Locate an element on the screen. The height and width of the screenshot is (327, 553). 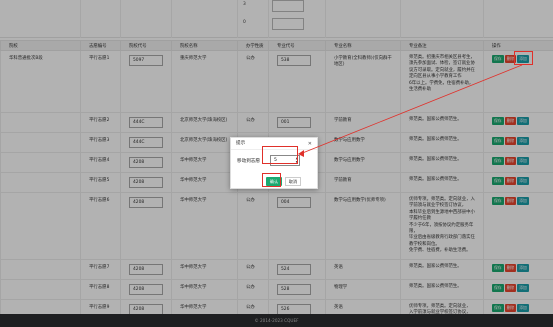
highlight-confirm is located at coordinates (271, 180).